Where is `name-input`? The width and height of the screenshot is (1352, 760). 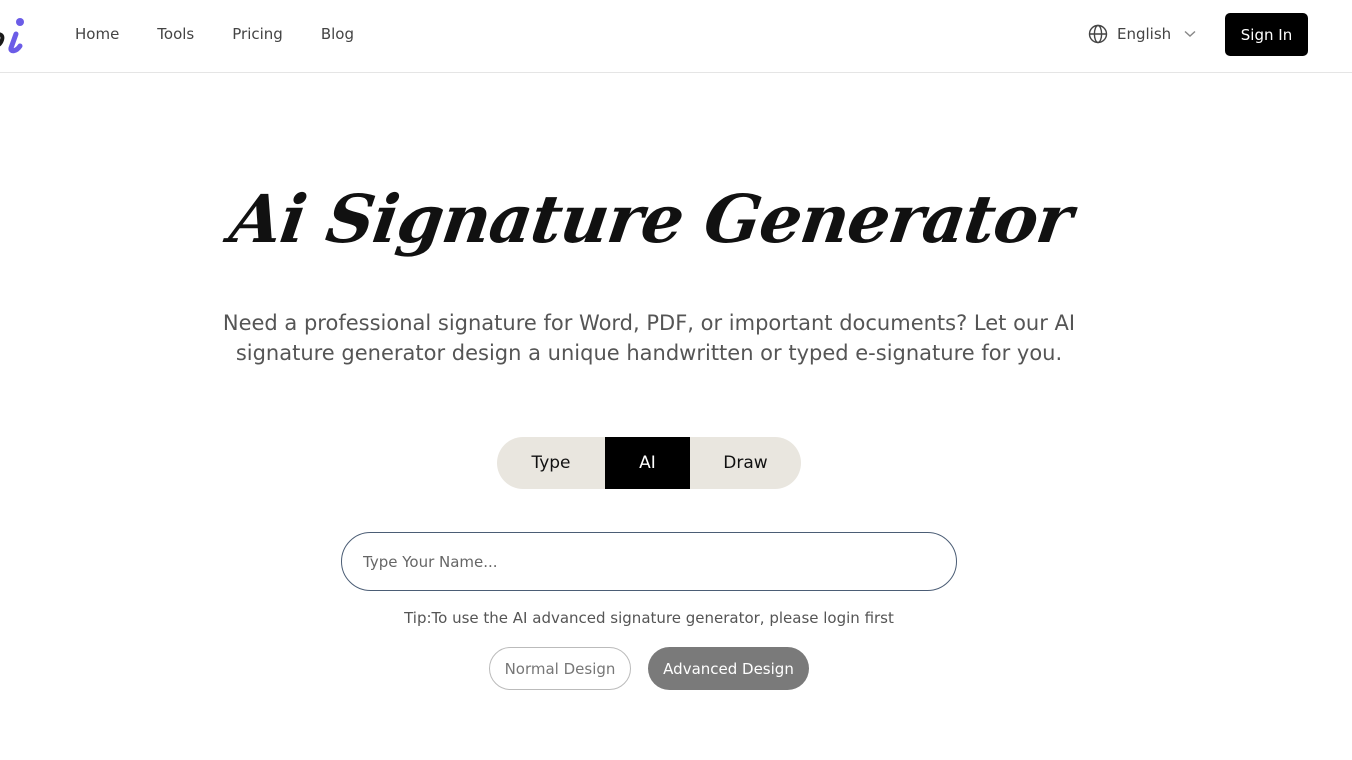 name-input is located at coordinates (649, 561).